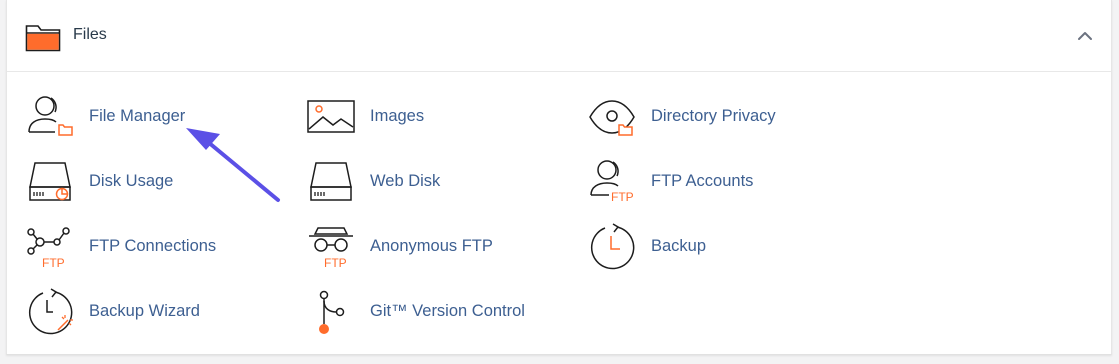  I want to click on disk-usage-icon, so click(50, 181).